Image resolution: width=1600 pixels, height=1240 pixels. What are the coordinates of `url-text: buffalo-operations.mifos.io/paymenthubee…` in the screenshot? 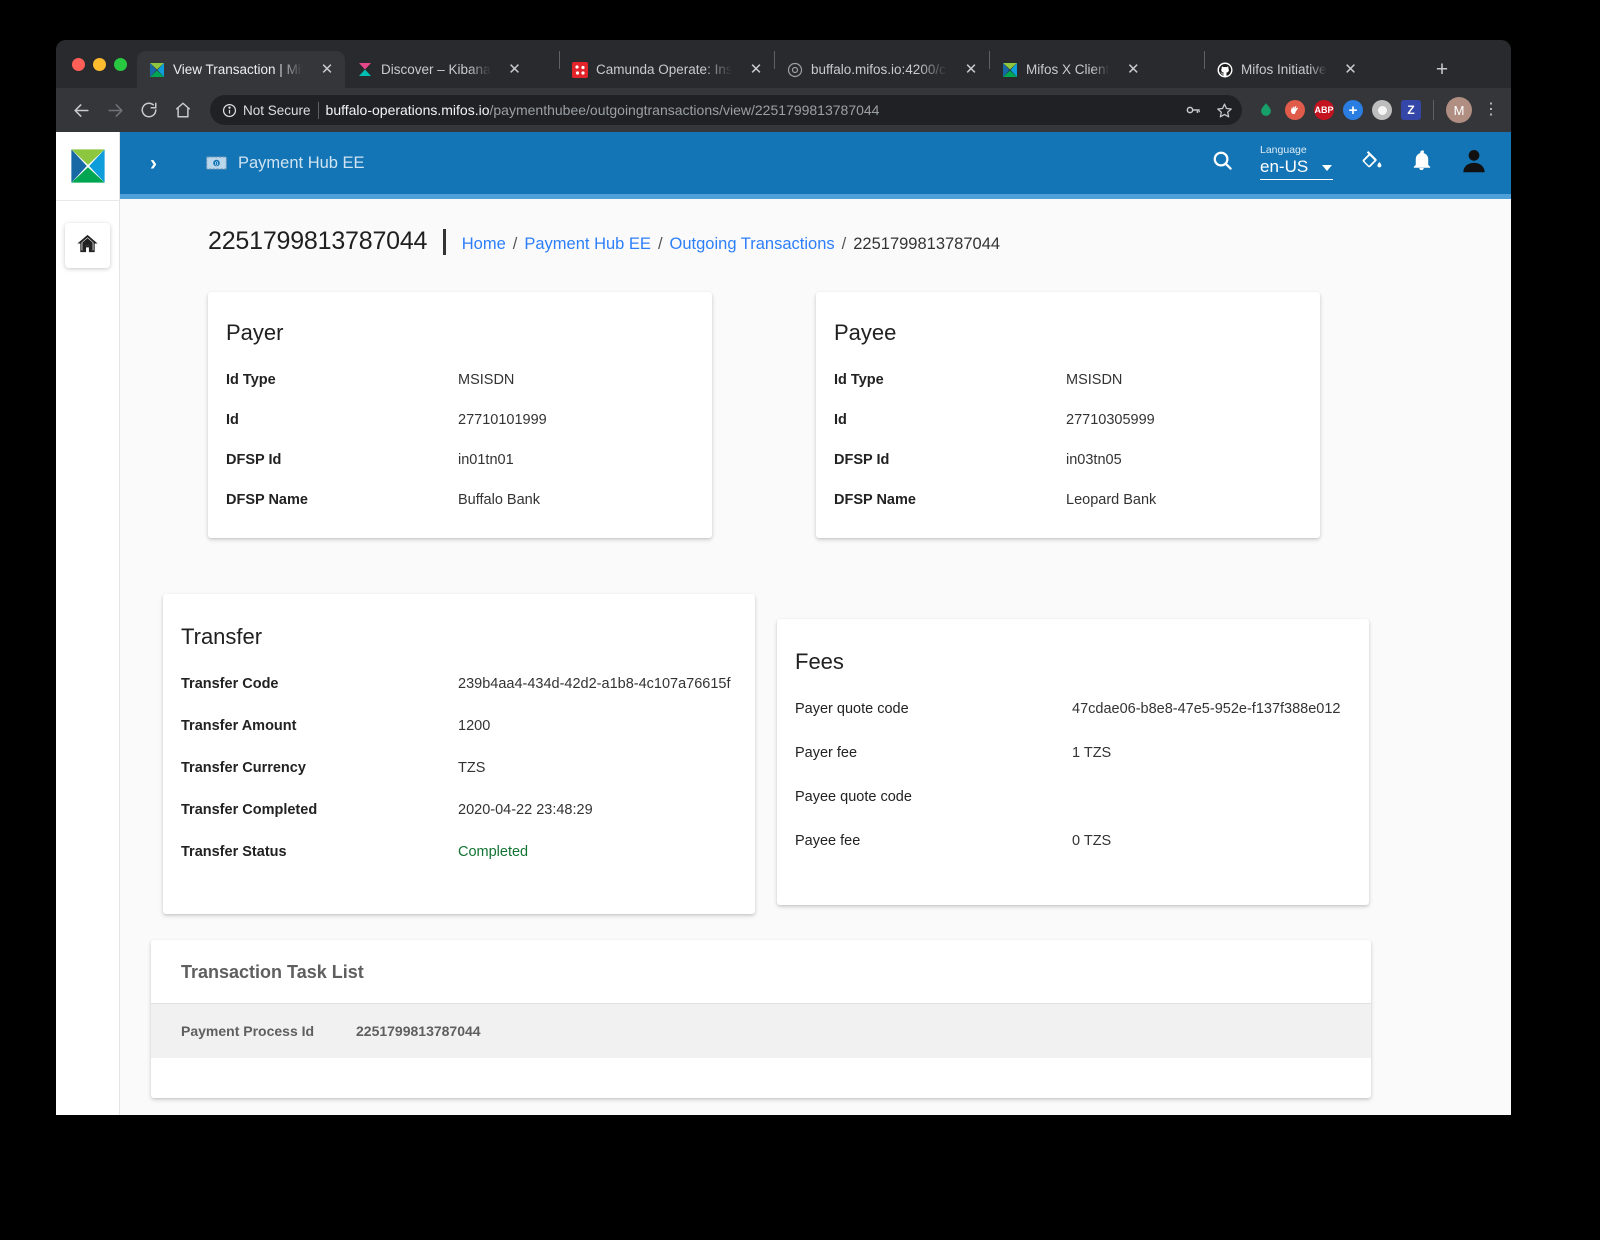 It's located at (750, 110).